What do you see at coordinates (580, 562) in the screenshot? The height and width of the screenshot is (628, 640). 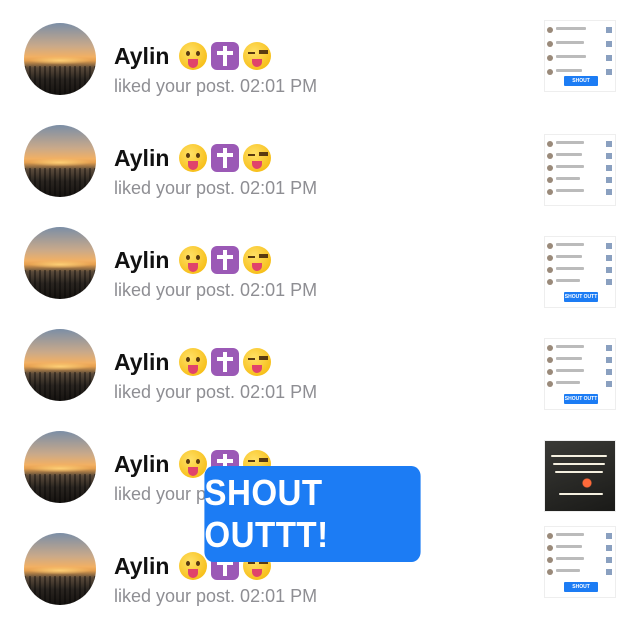 I see `post-thumbnail: SHOUT OUTT!!` at bounding box center [580, 562].